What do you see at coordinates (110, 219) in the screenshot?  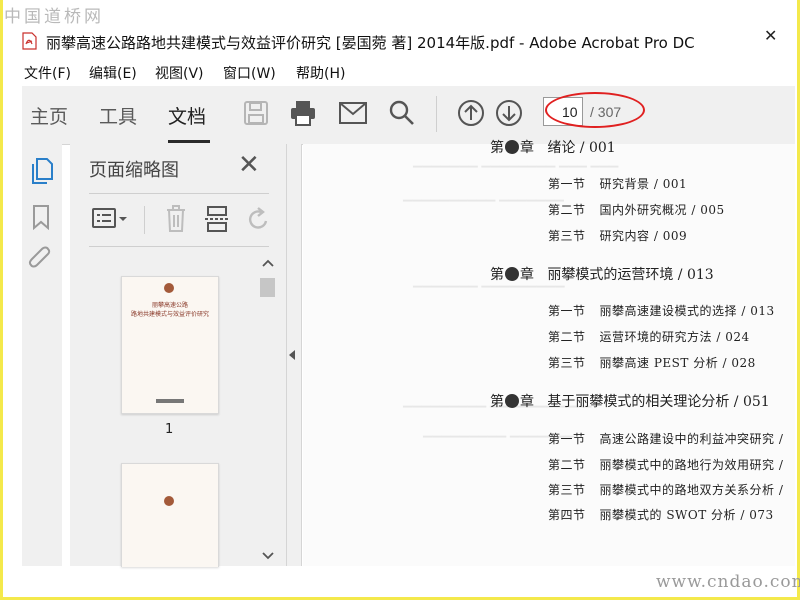 I see `thumbnail-options-icon` at bounding box center [110, 219].